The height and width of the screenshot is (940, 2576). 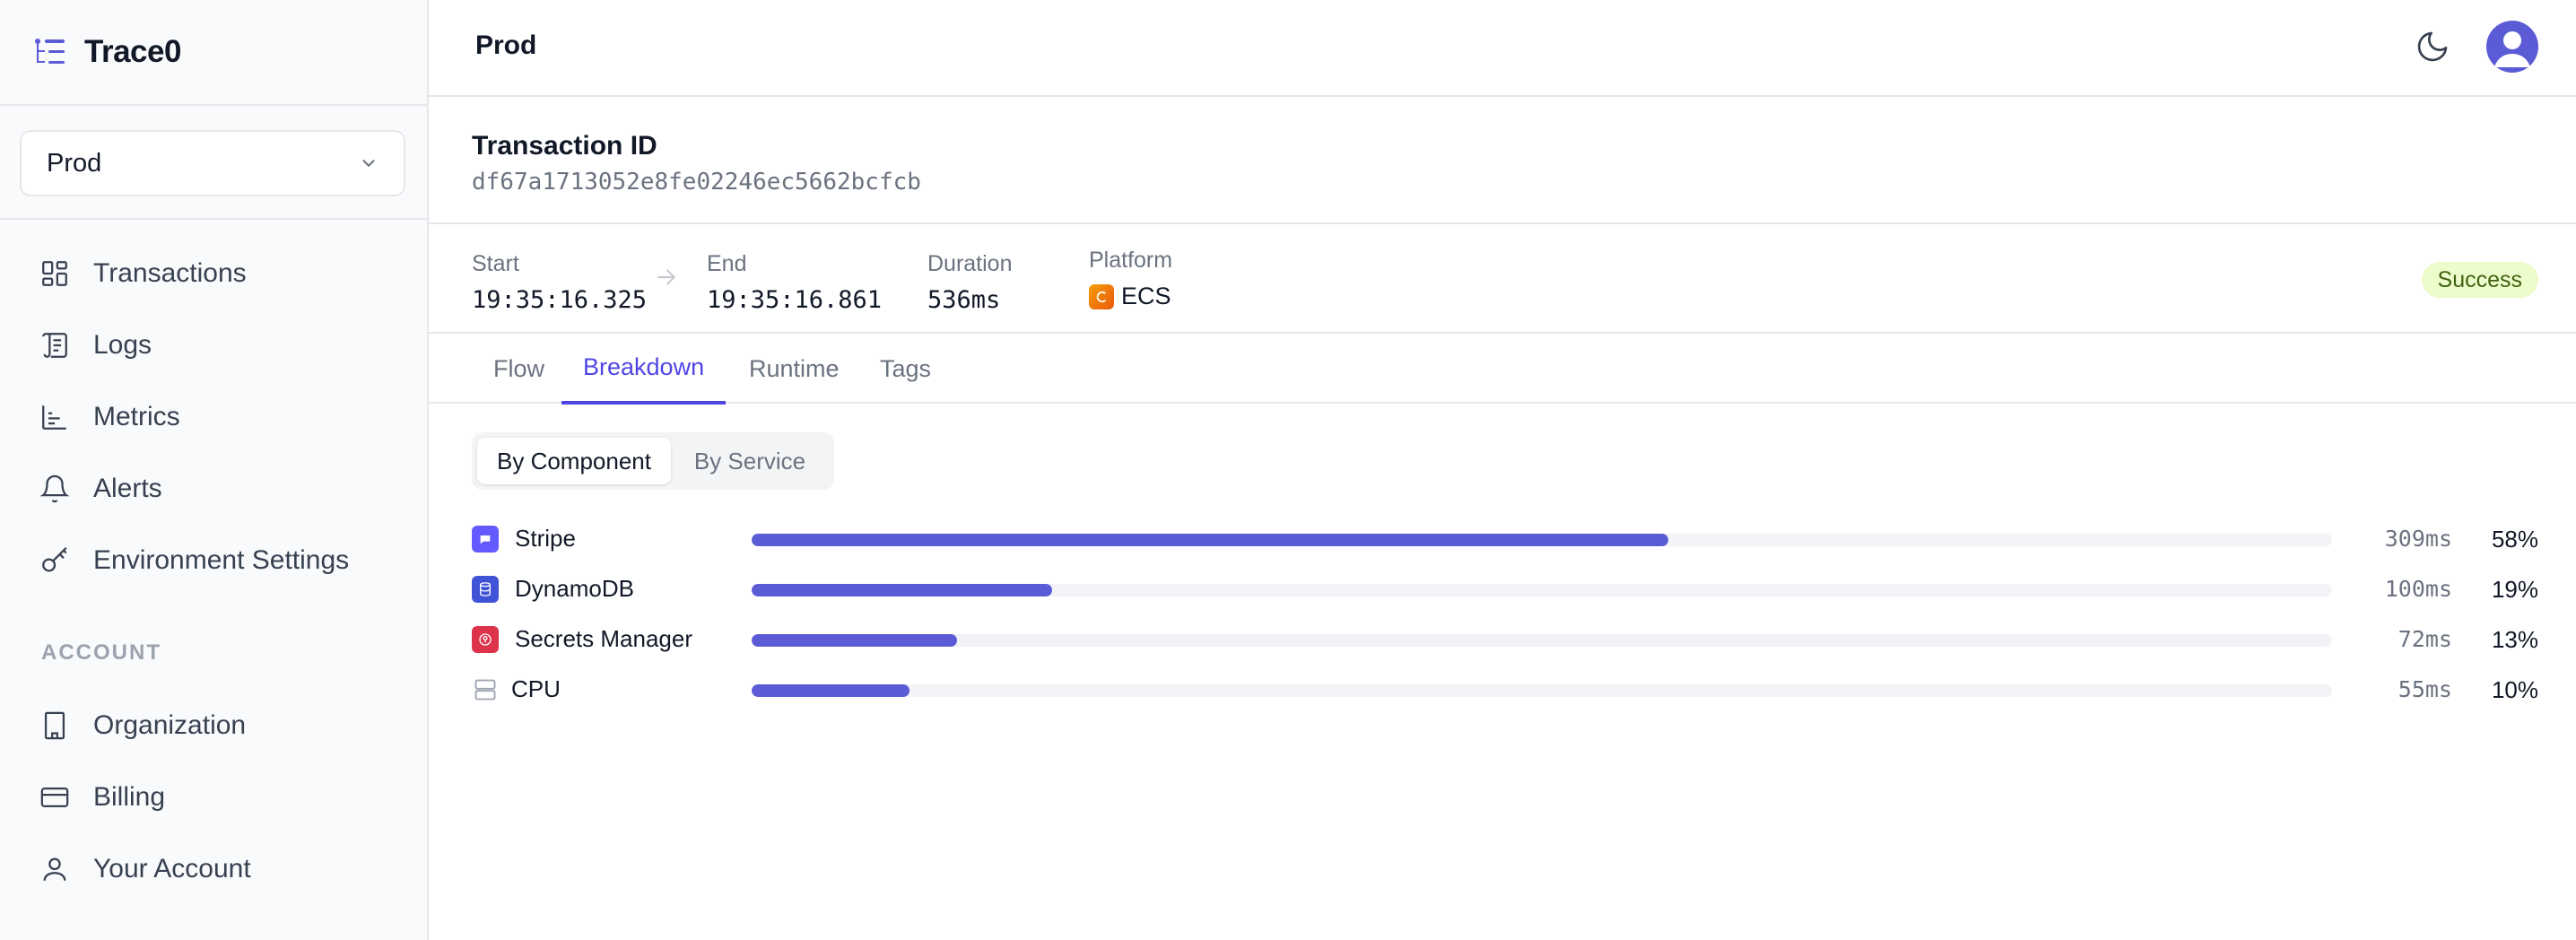 What do you see at coordinates (495, 263) in the screenshot?
I see `start-label: Start` at bounding box center [495, 263].